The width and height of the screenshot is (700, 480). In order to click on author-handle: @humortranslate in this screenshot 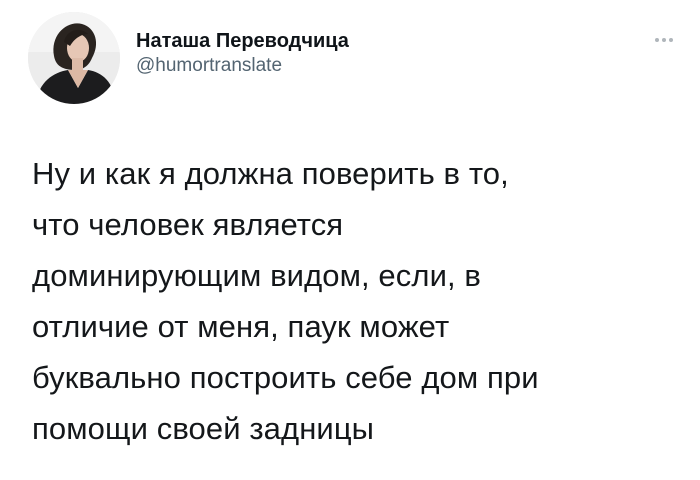, I will do `click(242, 66)`.